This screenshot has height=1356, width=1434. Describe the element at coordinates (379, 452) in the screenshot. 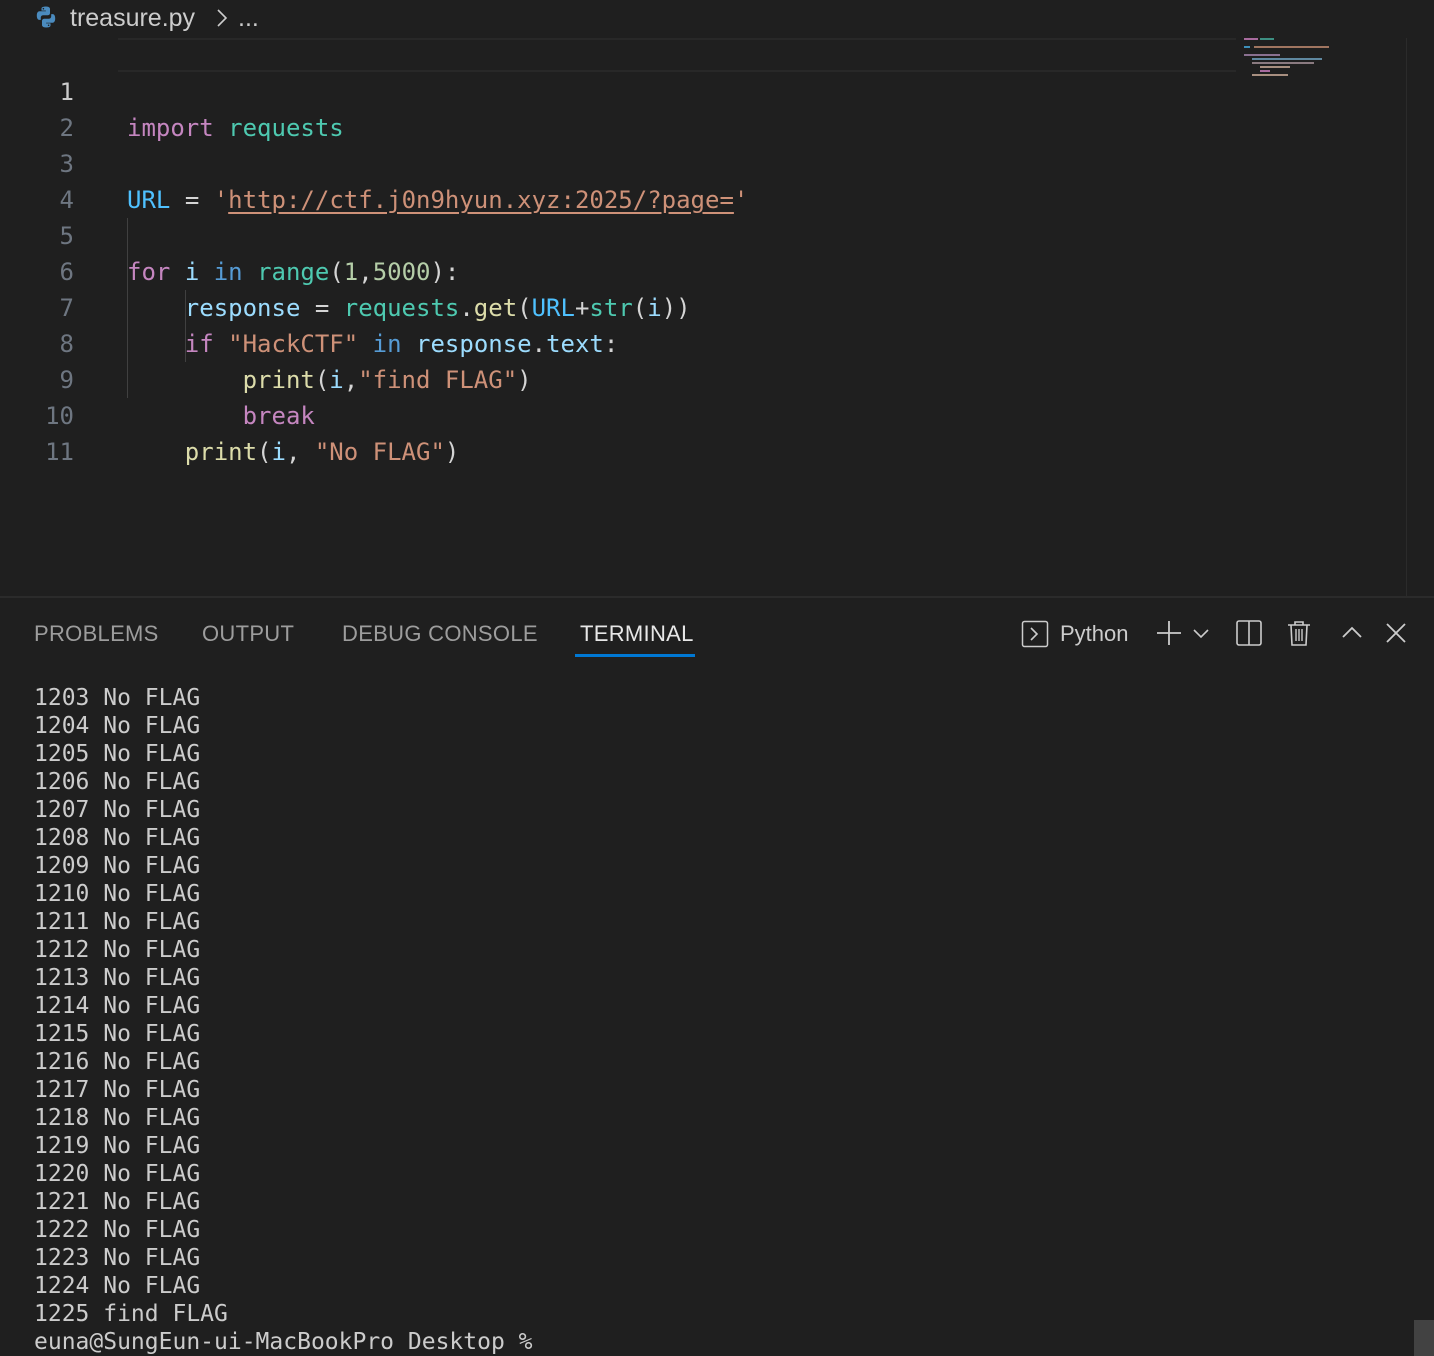

I see `string-literal: "No FLAG"` at that location.